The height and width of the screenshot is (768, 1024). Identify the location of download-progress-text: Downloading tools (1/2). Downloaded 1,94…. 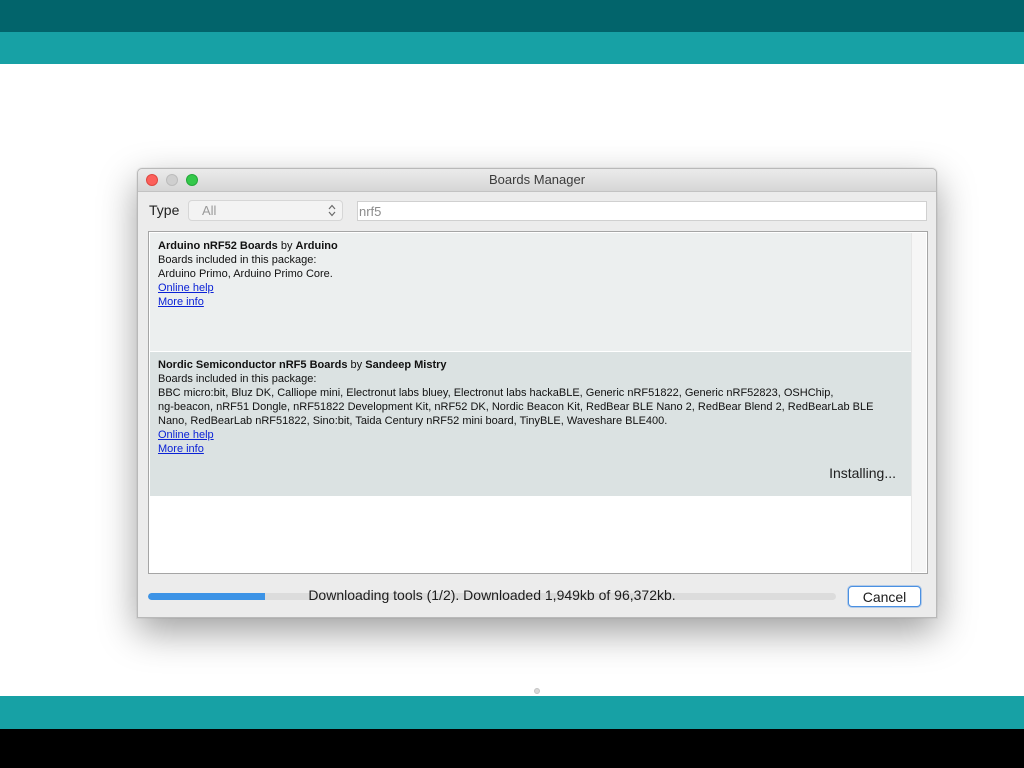
(492, 595).